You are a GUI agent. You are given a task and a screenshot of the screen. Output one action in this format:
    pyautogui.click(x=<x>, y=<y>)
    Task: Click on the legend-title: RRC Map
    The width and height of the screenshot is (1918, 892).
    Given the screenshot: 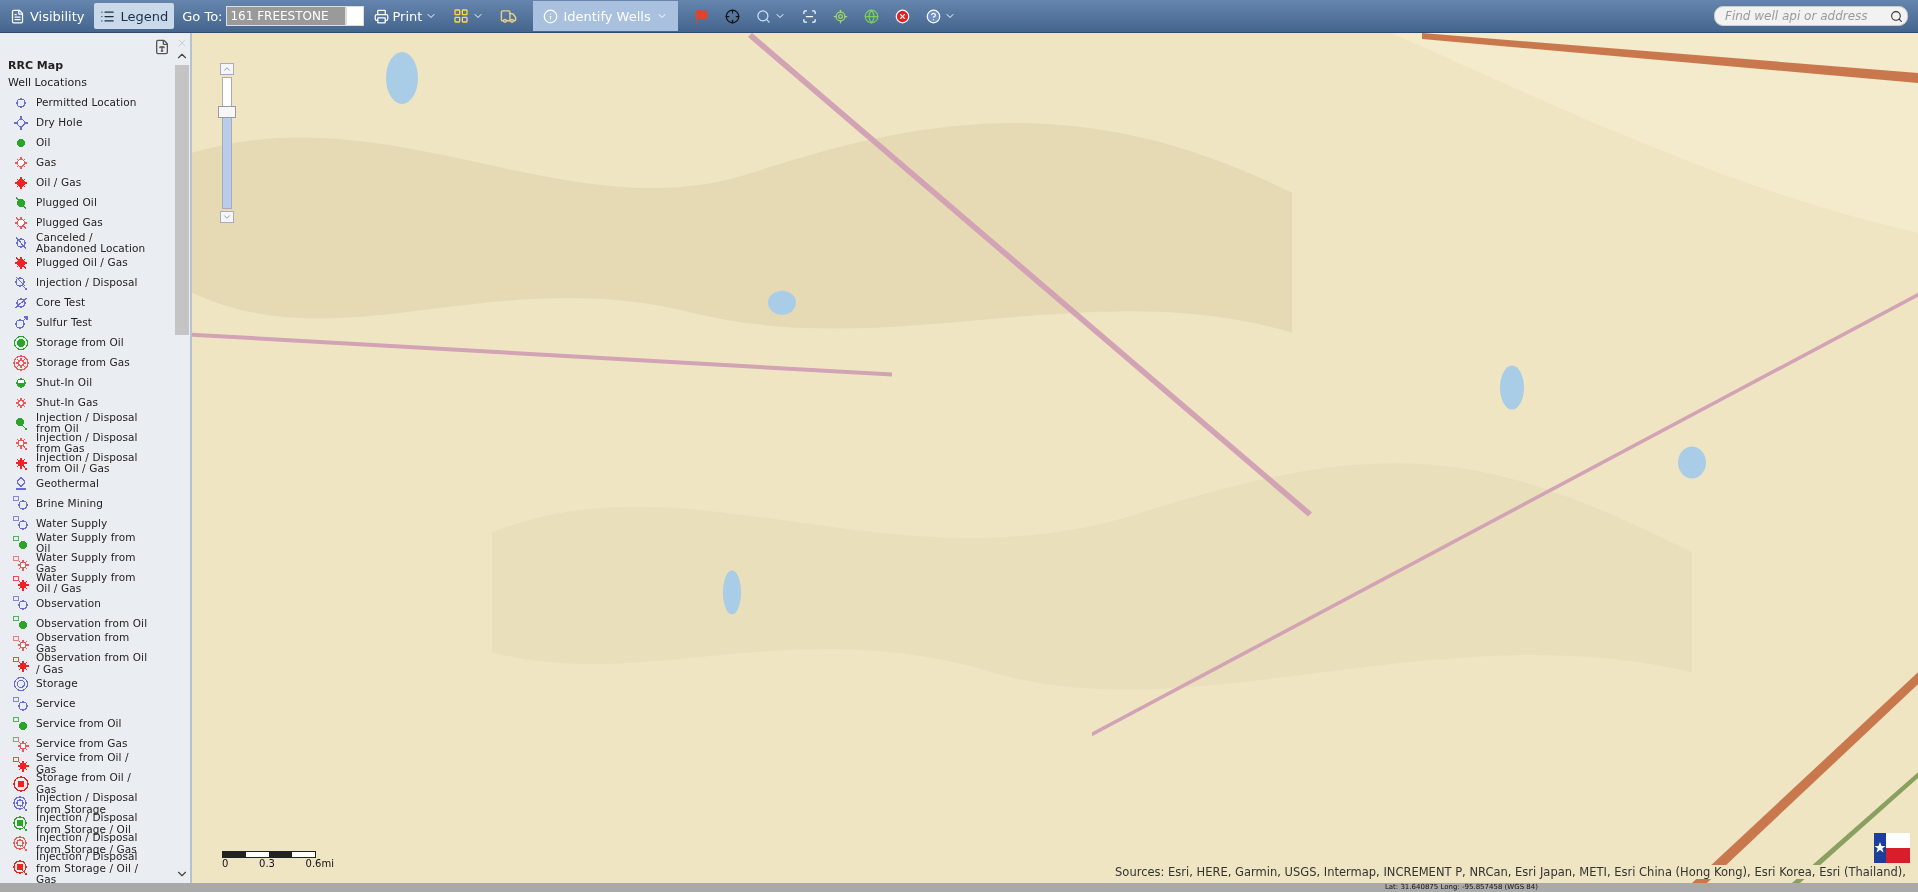 What is the action you would take?
    pyautogui.click(x=36, y=65)
    